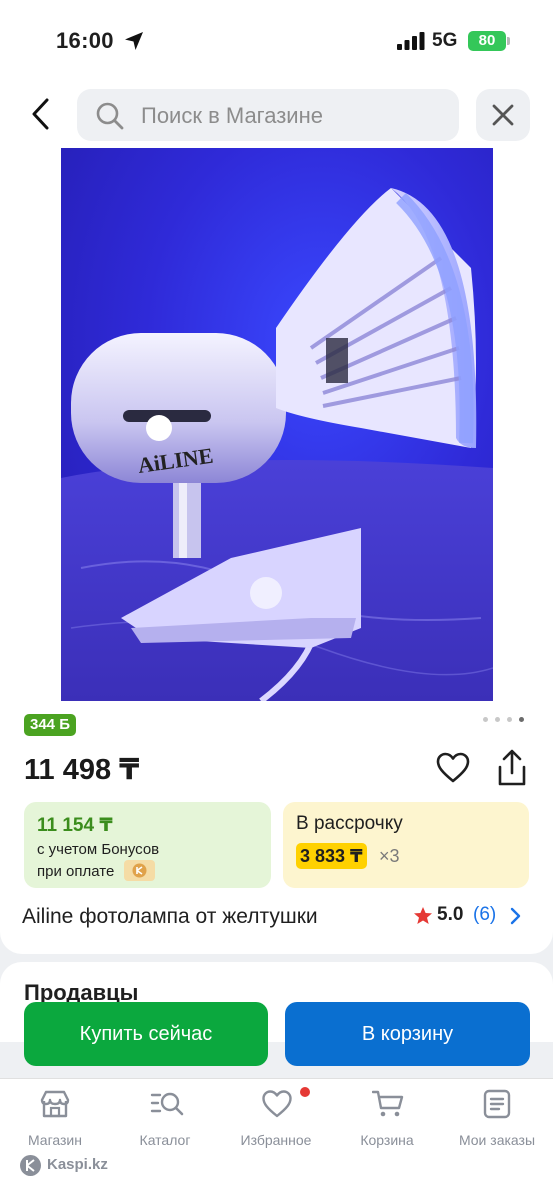  What do you see at coordinates (387, 1121) in the screenshot?
I see `tab-cart: Корзина` at bounding box center [387, 1121].